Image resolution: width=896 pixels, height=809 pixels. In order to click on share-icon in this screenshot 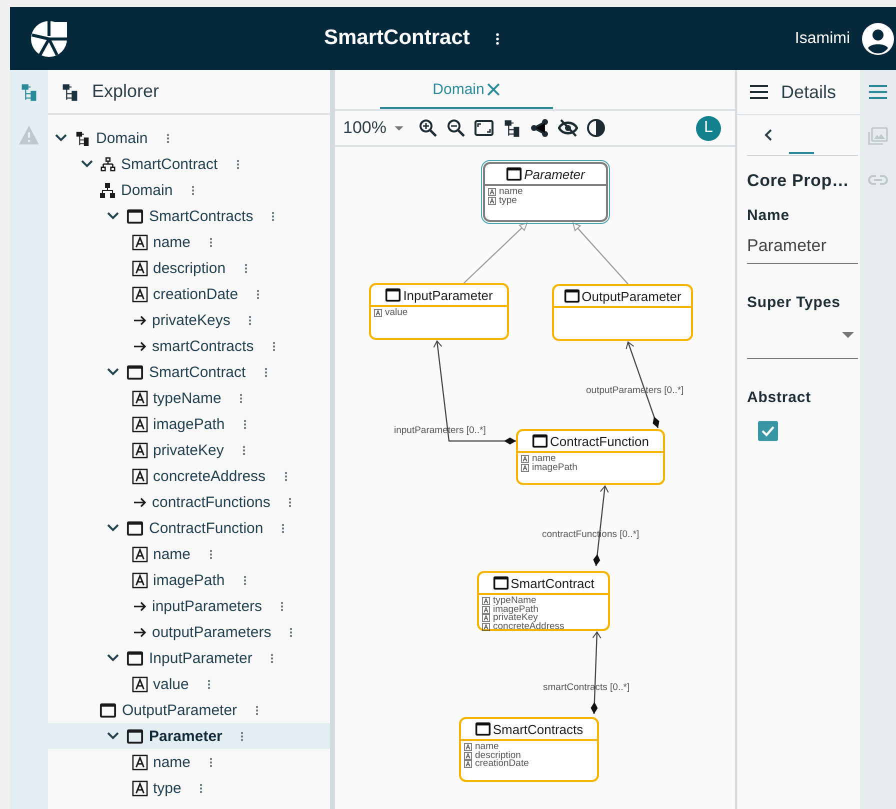, I will do `click(540, 128)`.